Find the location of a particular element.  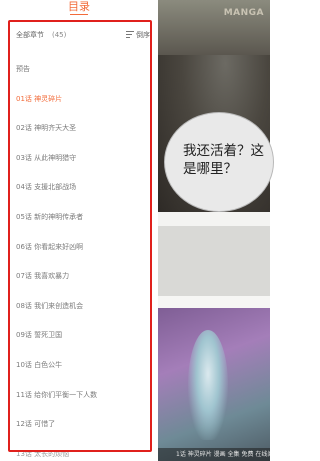

chapter-item-10: 10话 白色公牛 is located at coordinates (83, 366).